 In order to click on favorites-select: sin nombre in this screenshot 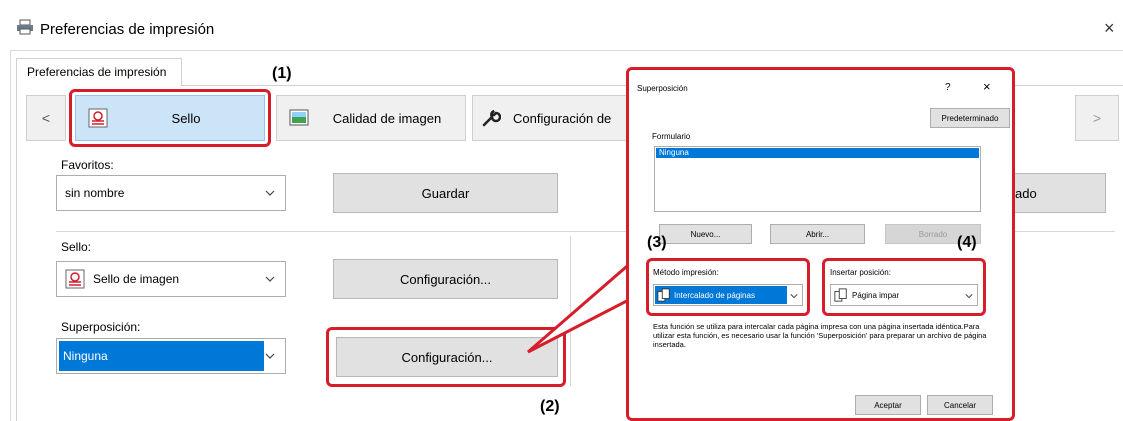, I will do `click(171, 193)`.